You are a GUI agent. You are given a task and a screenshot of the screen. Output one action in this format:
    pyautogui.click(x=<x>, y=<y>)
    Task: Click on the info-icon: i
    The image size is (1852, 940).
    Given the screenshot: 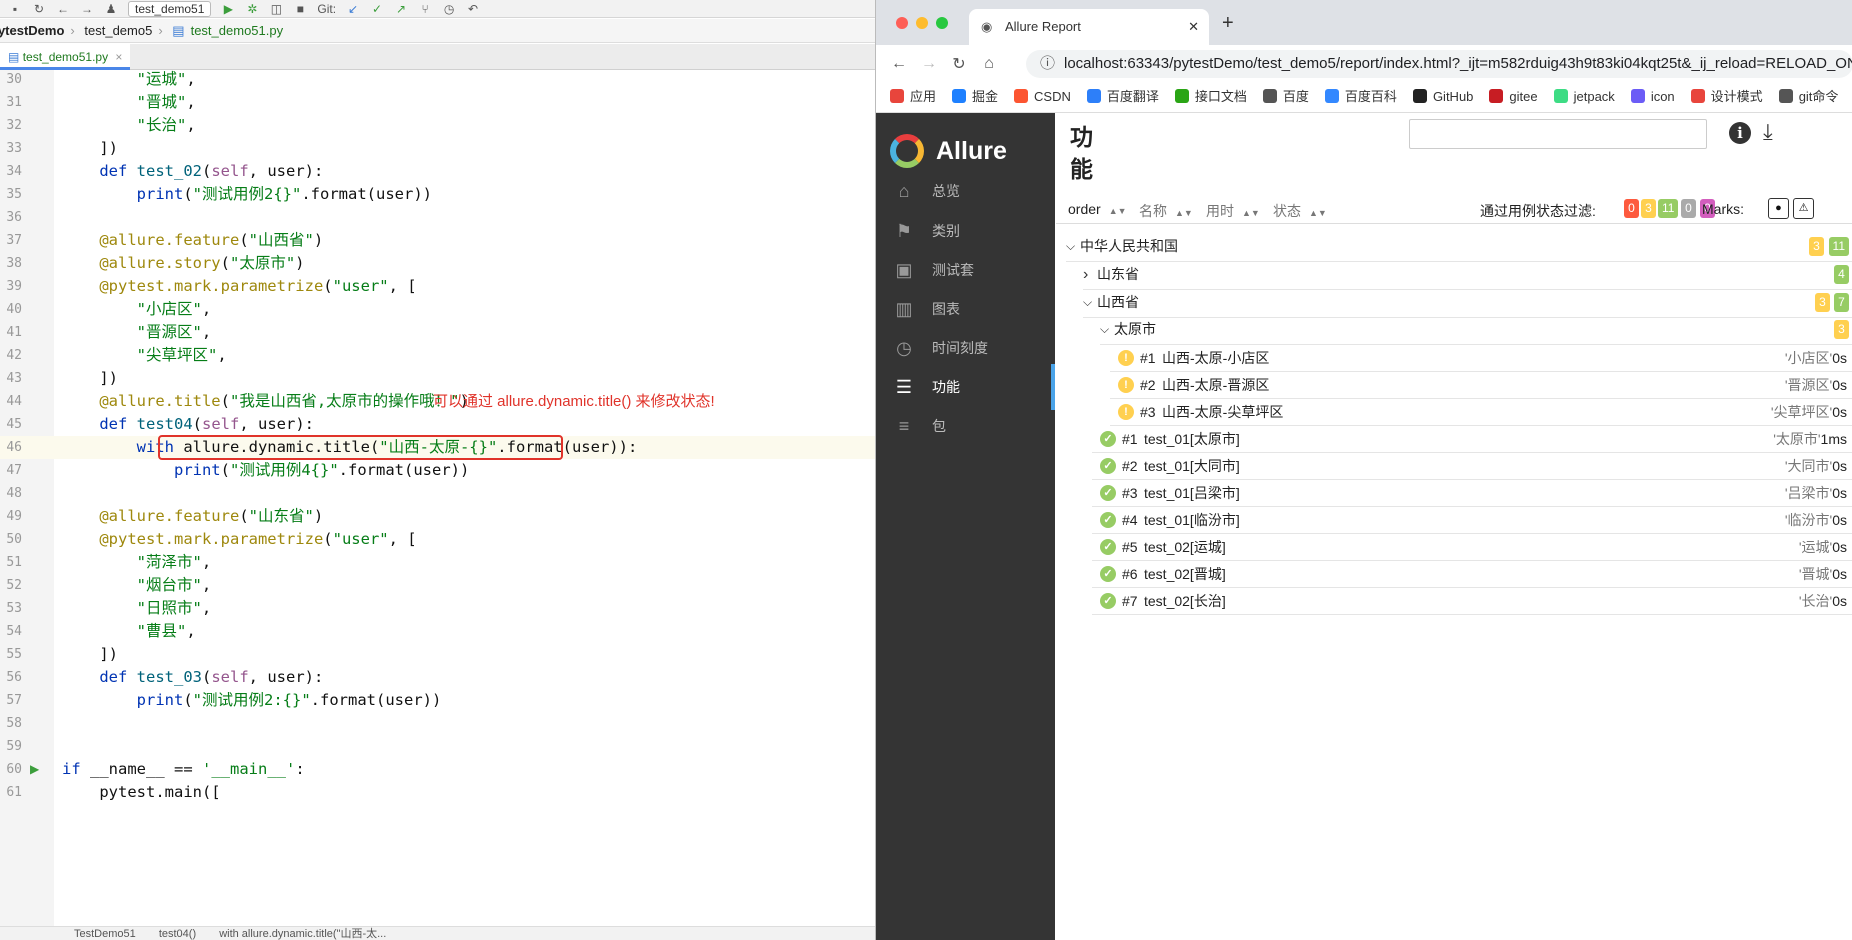 What is the action you would take?
    pyautogui.click(x=1740, y=133)
    